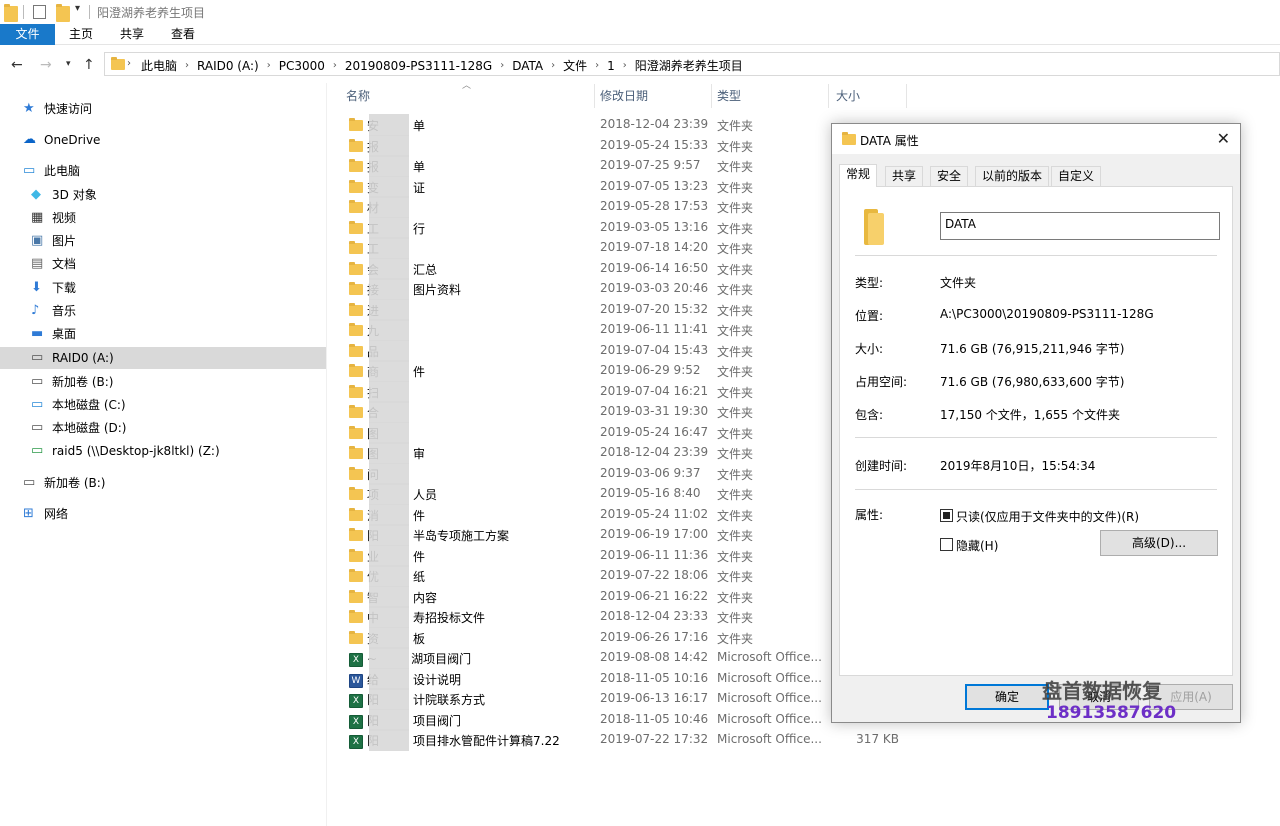 The width and height of the screenshot is (1280, 826). Describe the element at coordinates (68, 109) in the screenshot. I see `sidebar-item-label: 快速访问` at that location.